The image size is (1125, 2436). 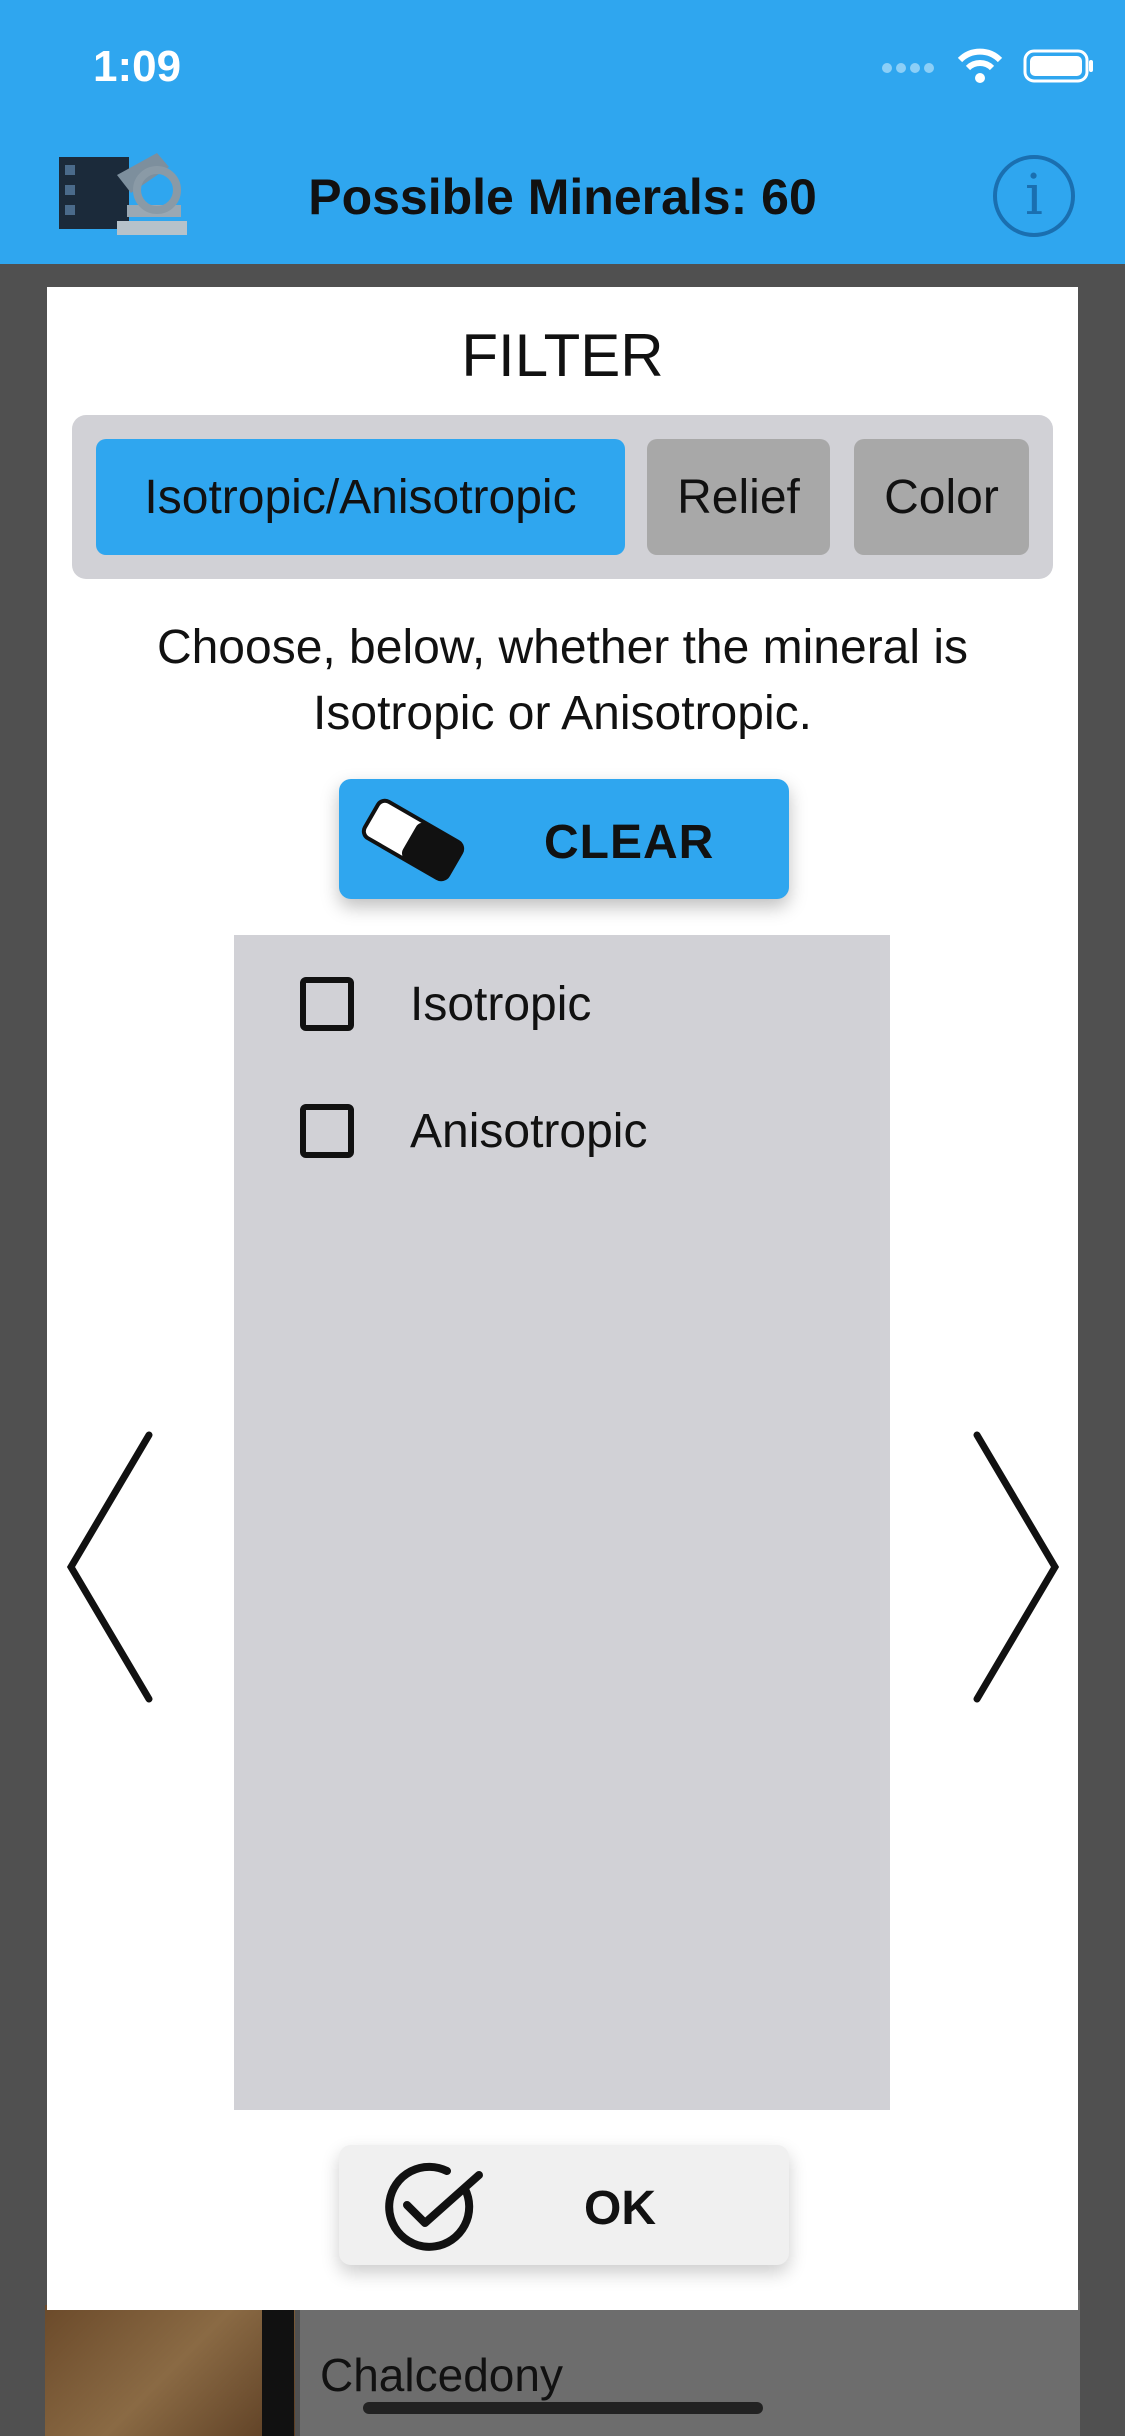 I want to click on film-strip-right, so click(x=278, y=2370).